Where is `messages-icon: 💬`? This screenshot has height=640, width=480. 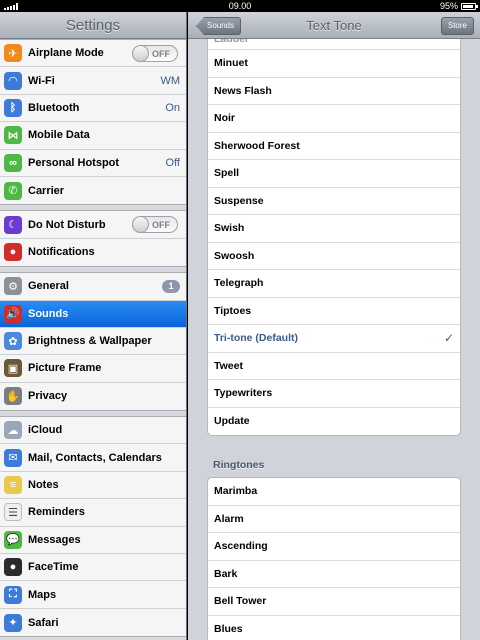
messages-icon: 💬 is located at coordinates (13, 539).